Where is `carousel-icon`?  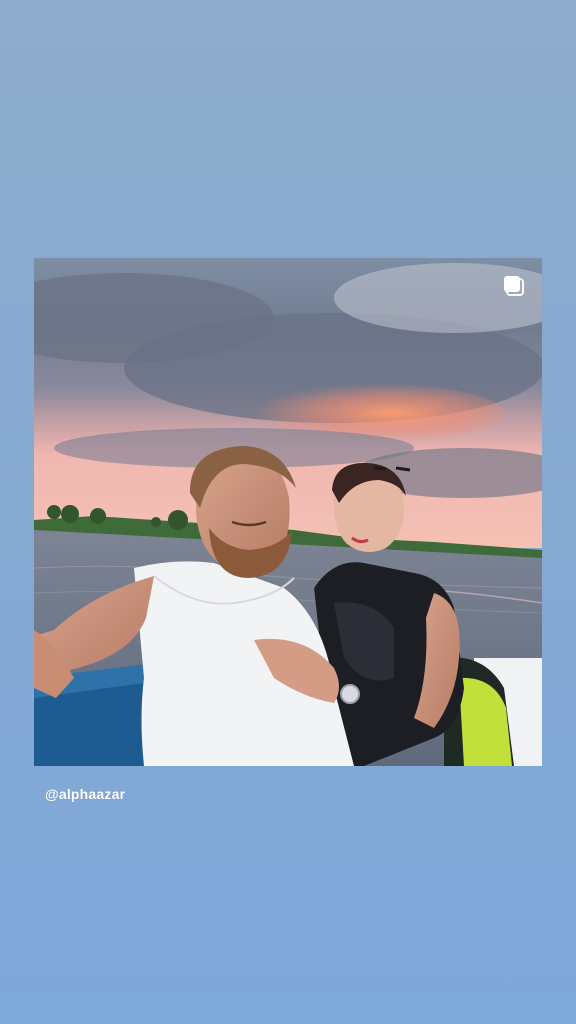
carousel-icon is located at coordinates (514, 286).